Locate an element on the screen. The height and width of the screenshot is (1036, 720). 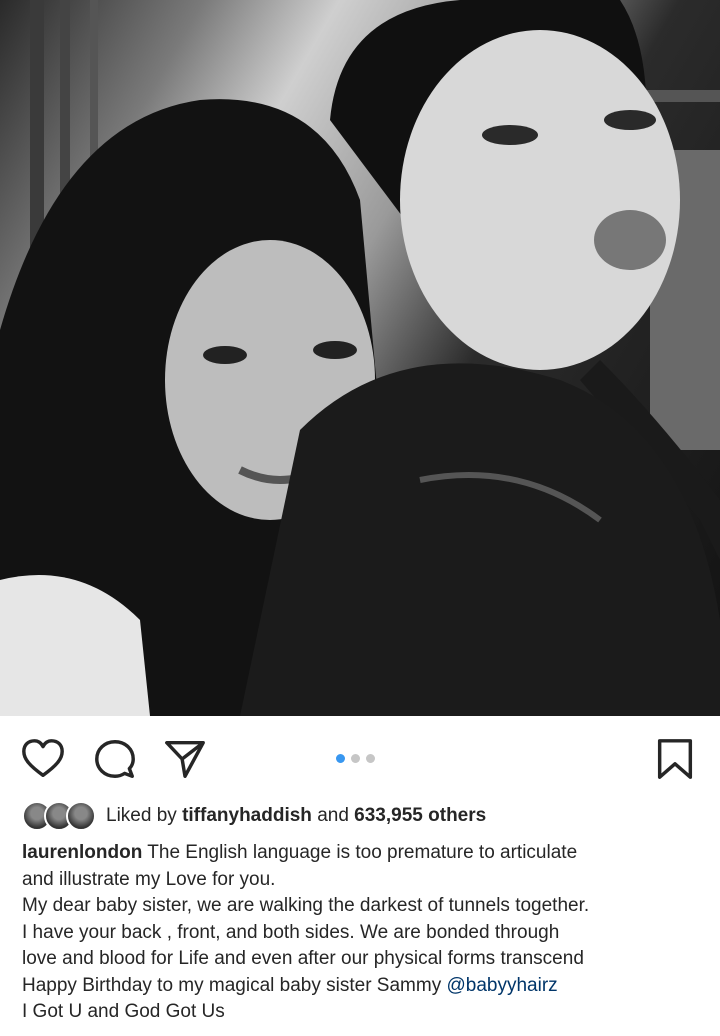
caption-line: and illustrate my Love for you. is located at coordinates (149, 879).